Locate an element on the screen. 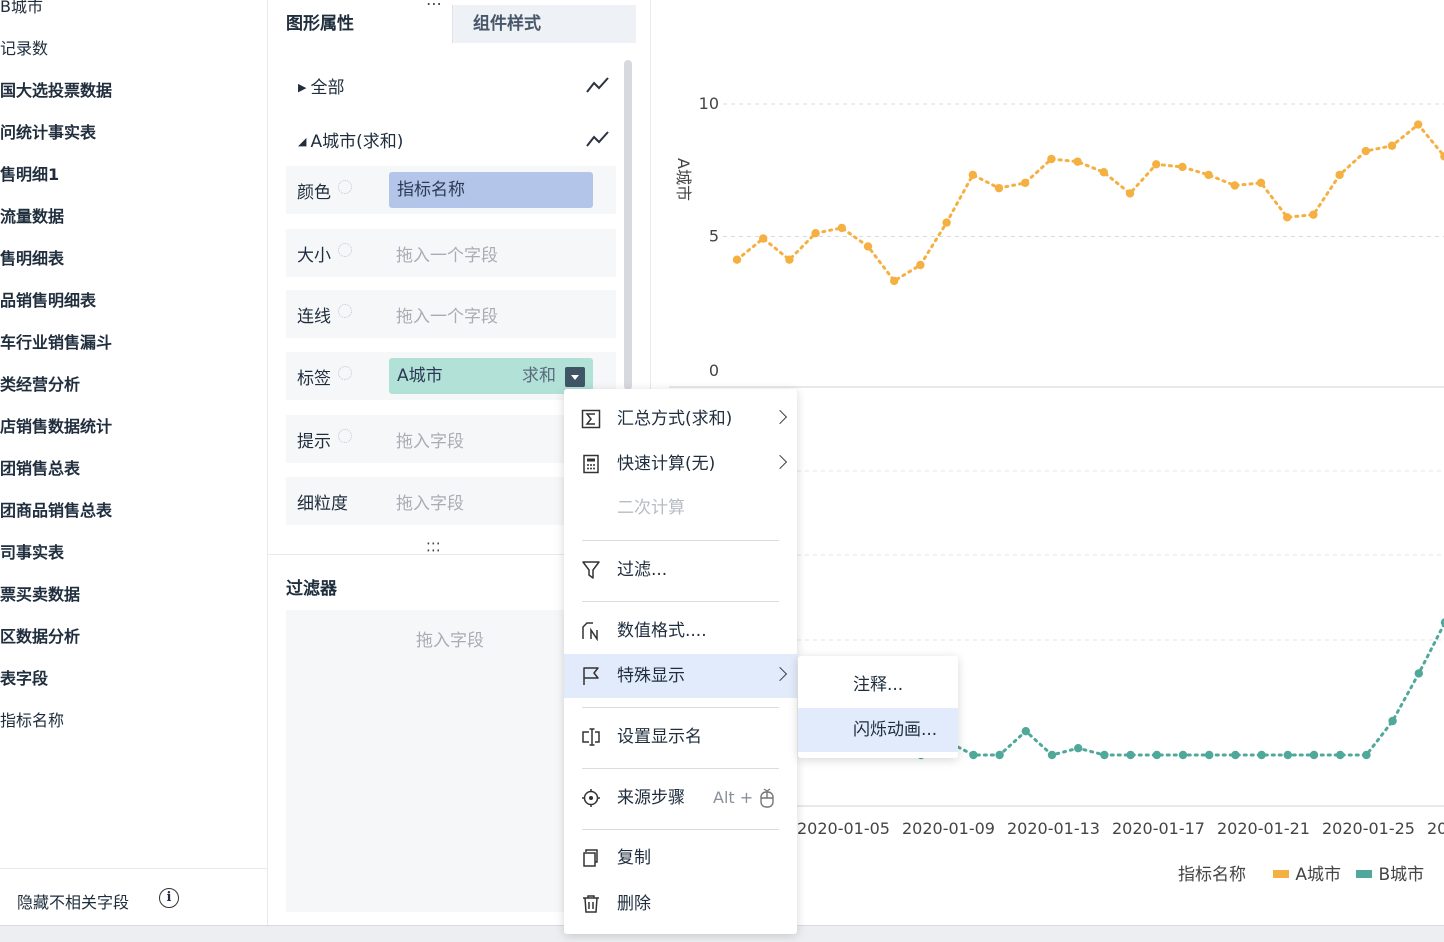 This screenshot has height=942, width=1444. group-all: ▶ 全部 is located at coordinates (321, 85).